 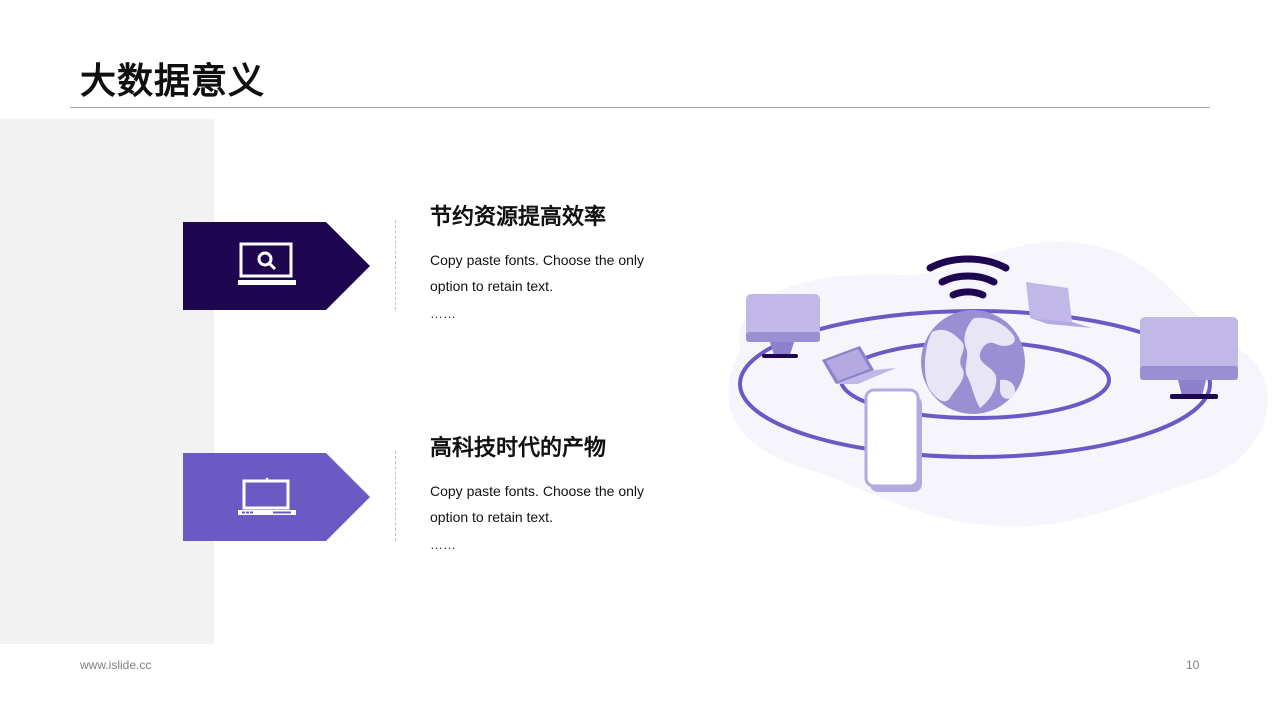 What do you see at coordinates (395, 265) in the screenshot?
I see `item-1-divider` at bounding box center [395, 265].